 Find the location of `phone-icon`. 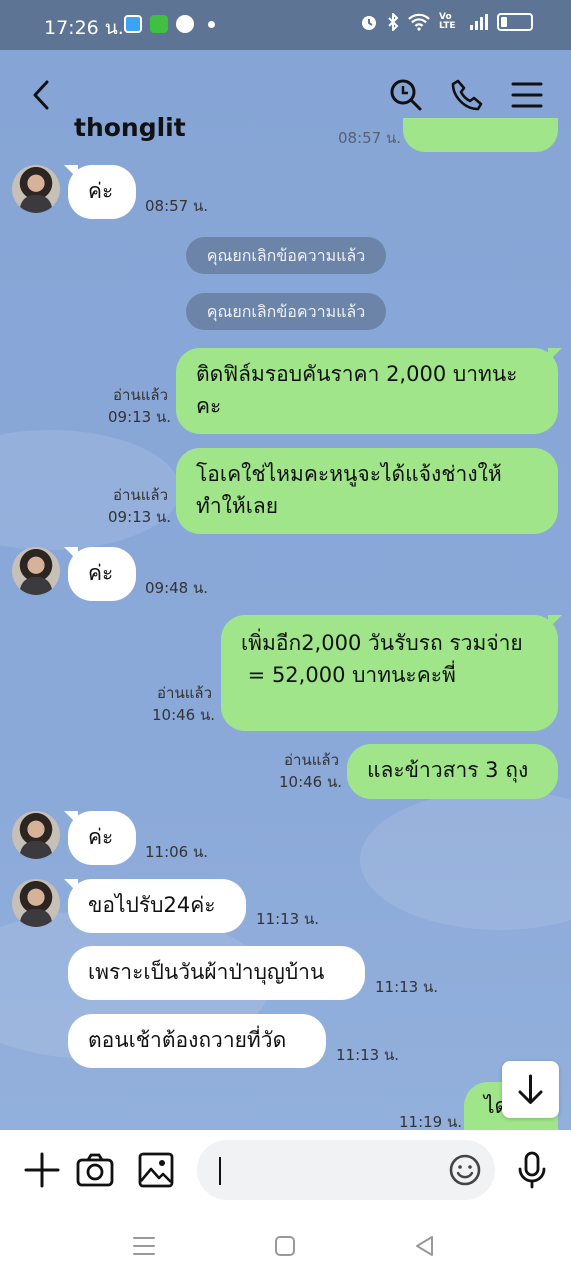

phone-icon is located at coordinates (467, 95).